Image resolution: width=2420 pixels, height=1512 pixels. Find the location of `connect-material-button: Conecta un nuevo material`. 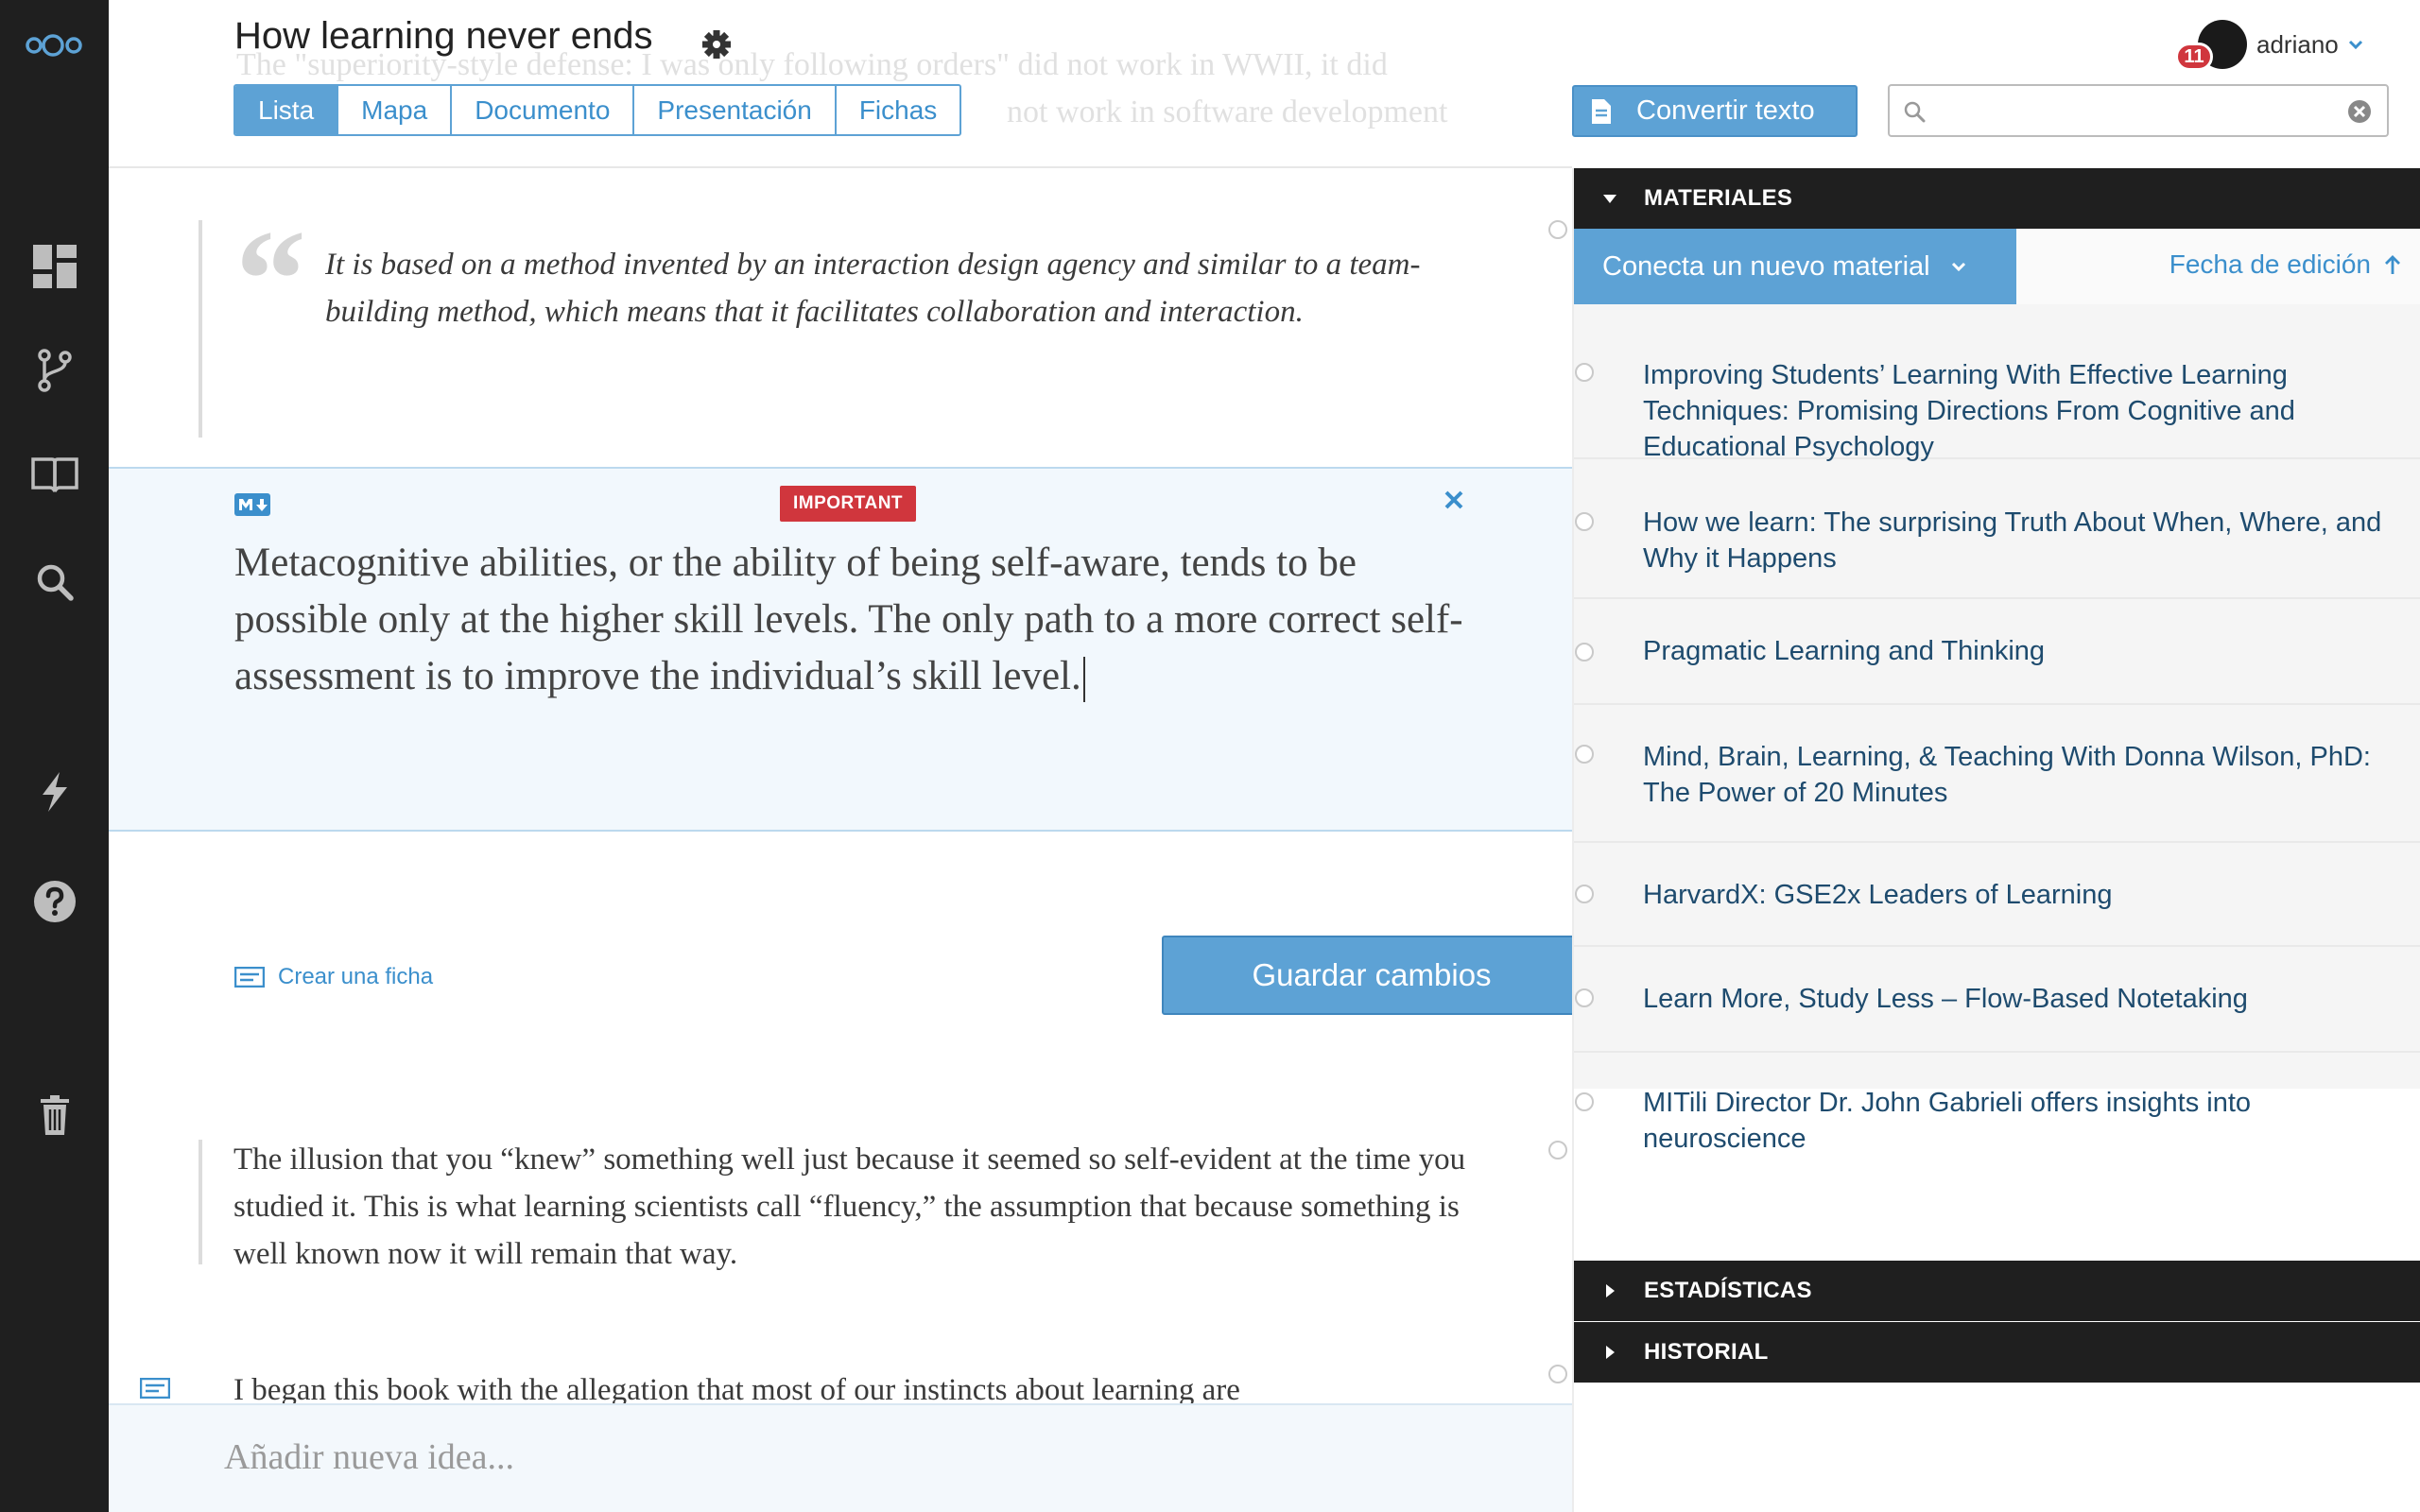

connect-material-button: Conecta un nuevo material is located at coordinates (1795, 266).